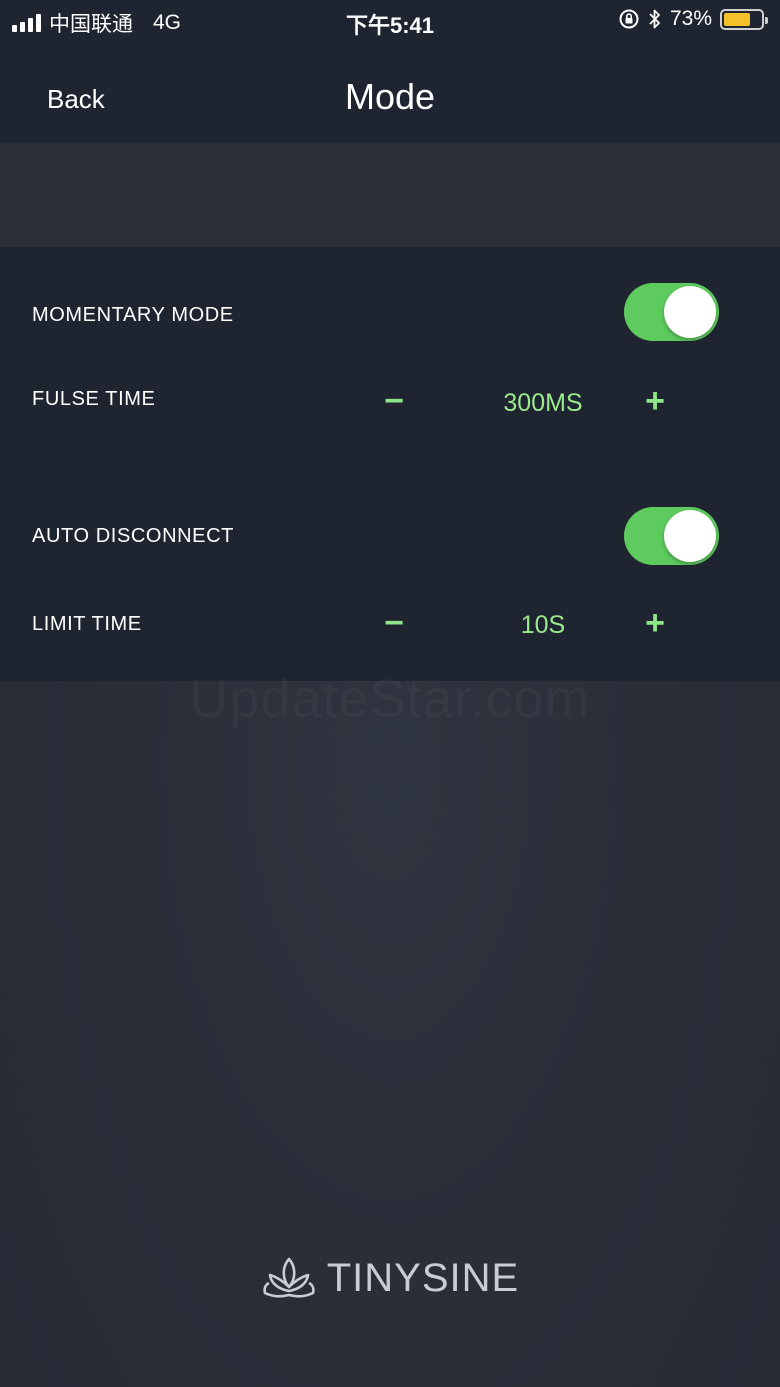 This screenshot has height=1387, width=780. I want to click on orientation-lock-icon, so click(629, 19).